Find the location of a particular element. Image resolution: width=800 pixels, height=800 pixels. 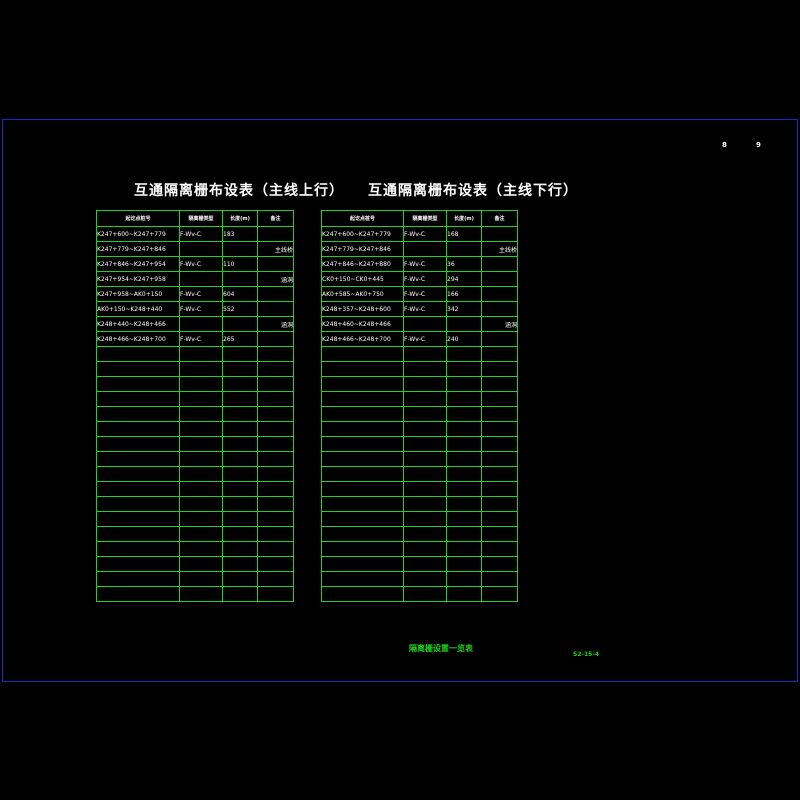

cell-segment: K247+954~K247+958 is located at coordinates (138, 279).